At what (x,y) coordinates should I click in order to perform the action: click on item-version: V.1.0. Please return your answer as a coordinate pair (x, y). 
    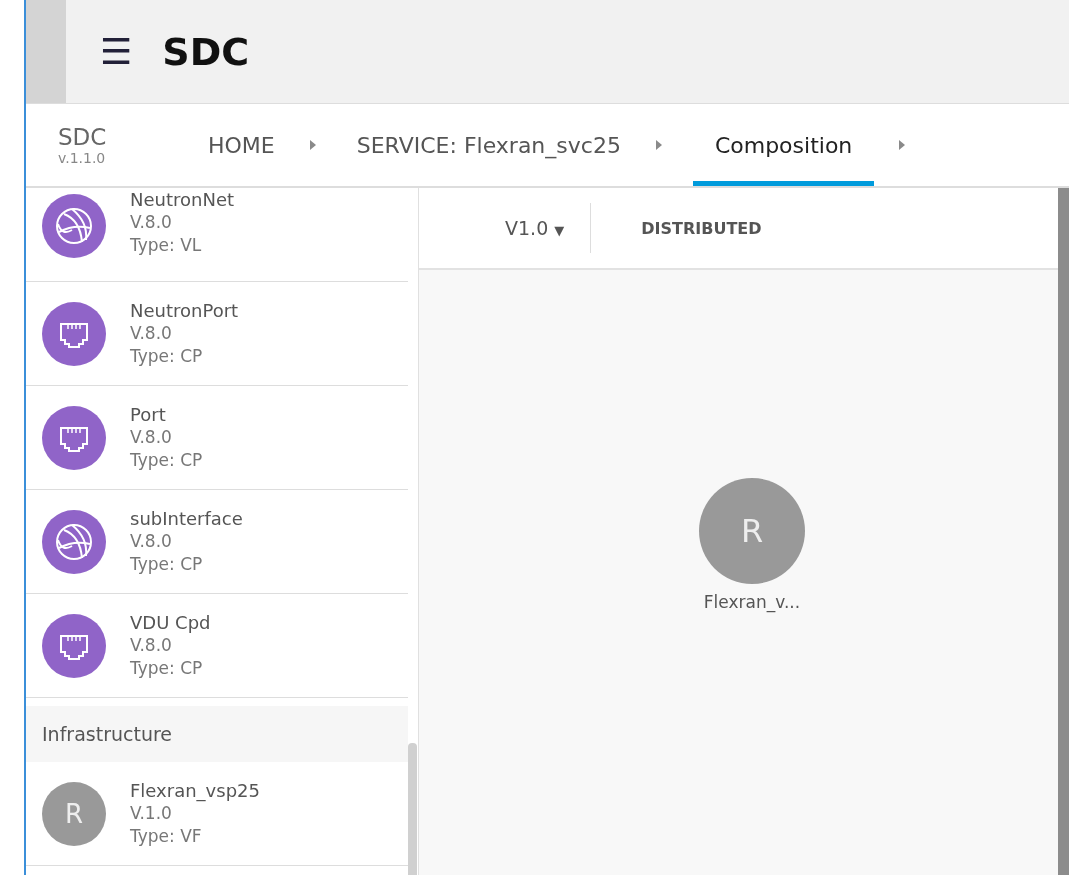
    Looking at the image, I should click on (151, 813).